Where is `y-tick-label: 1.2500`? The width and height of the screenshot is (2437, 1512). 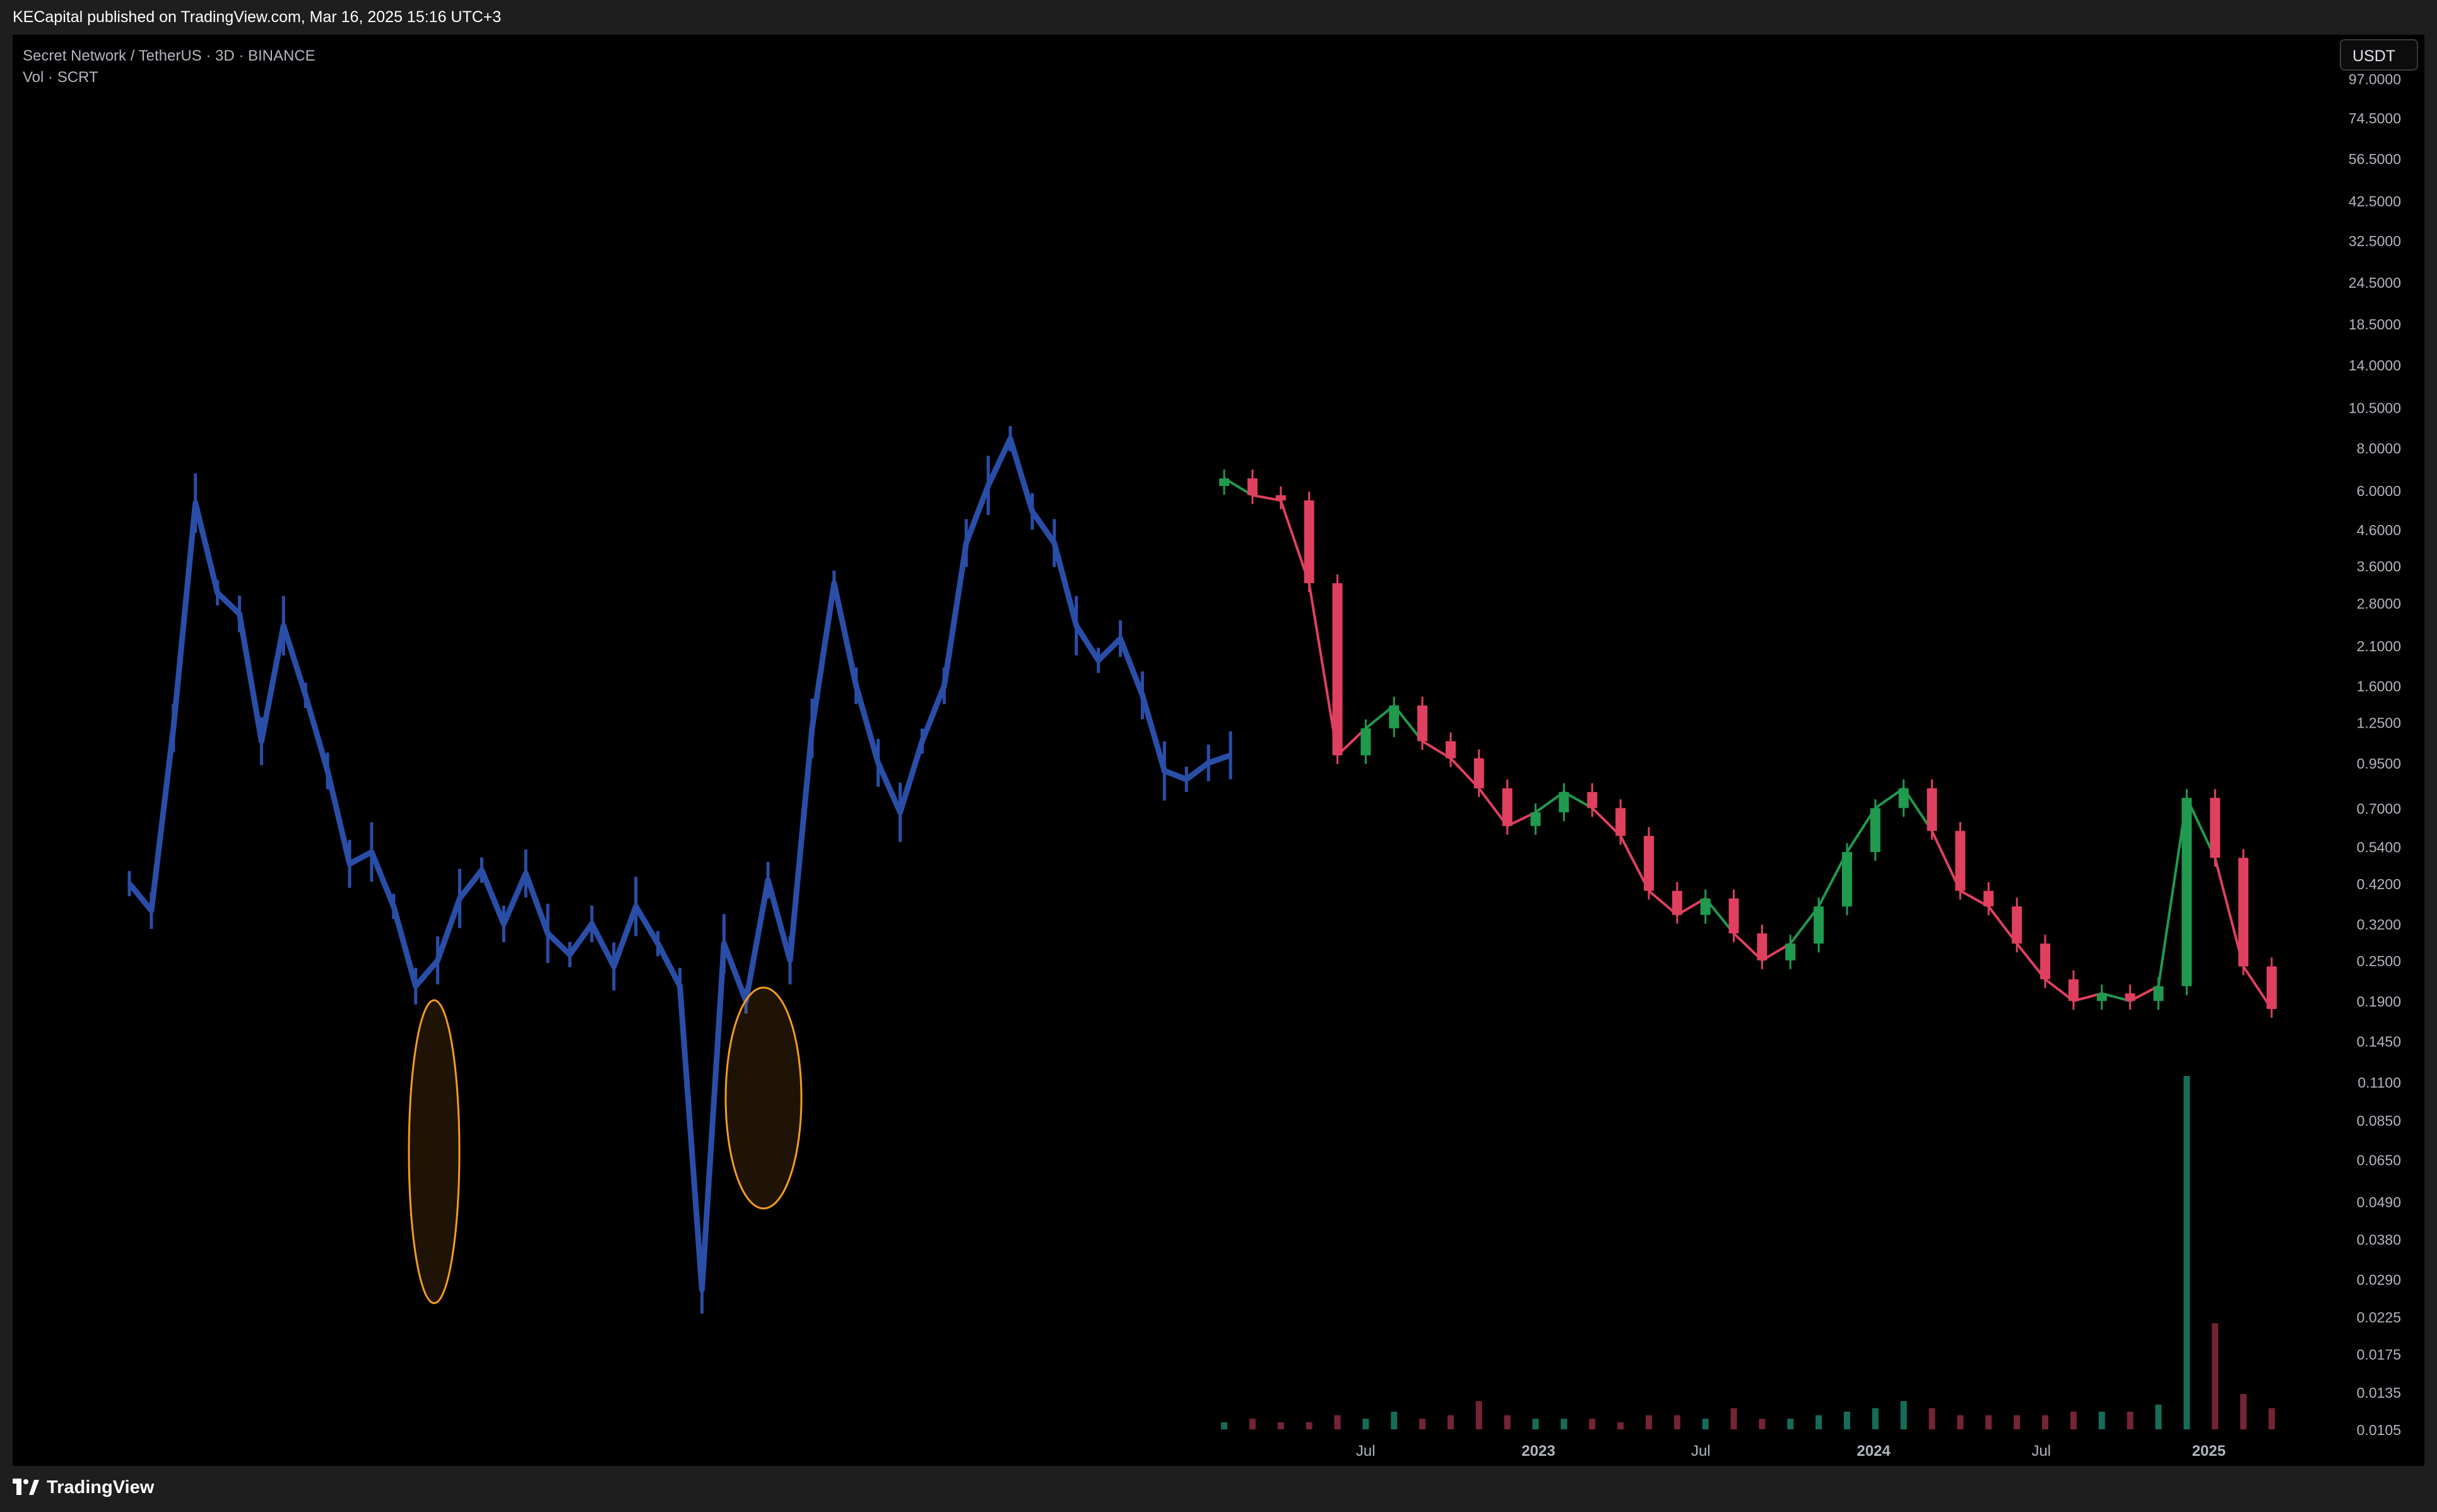 y-tick-label: 1.2500 is located at coordinates (2379, 723).